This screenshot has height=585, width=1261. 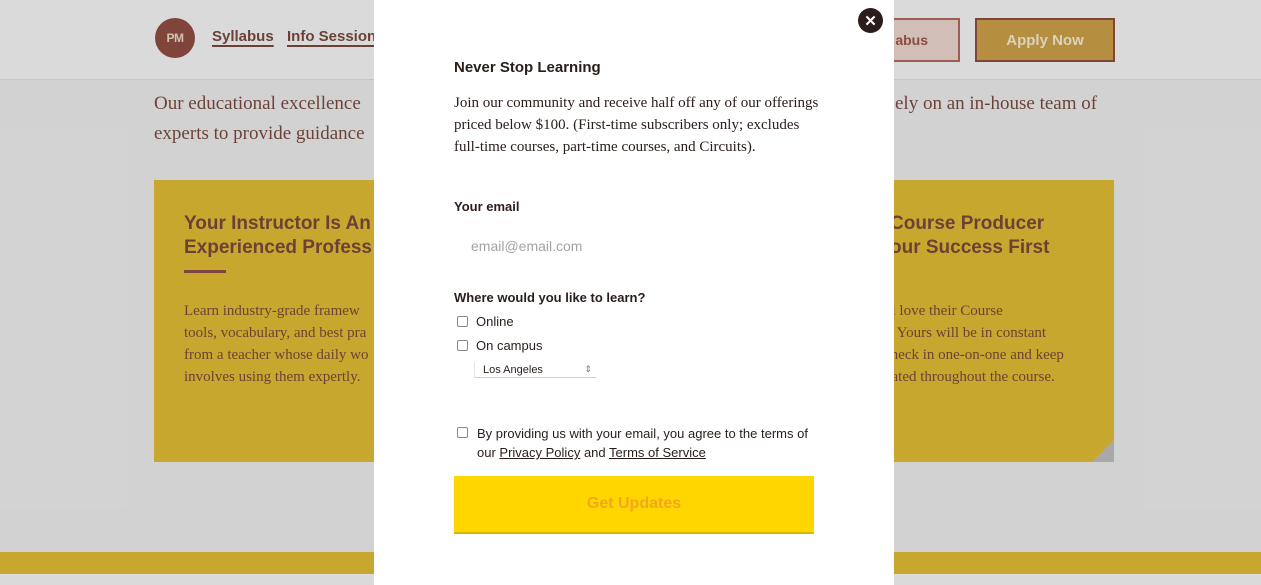 What do you see at coordinates (462, 321) in the screenshot?
I see `online-checkbox` at bounding box center [462, 321].